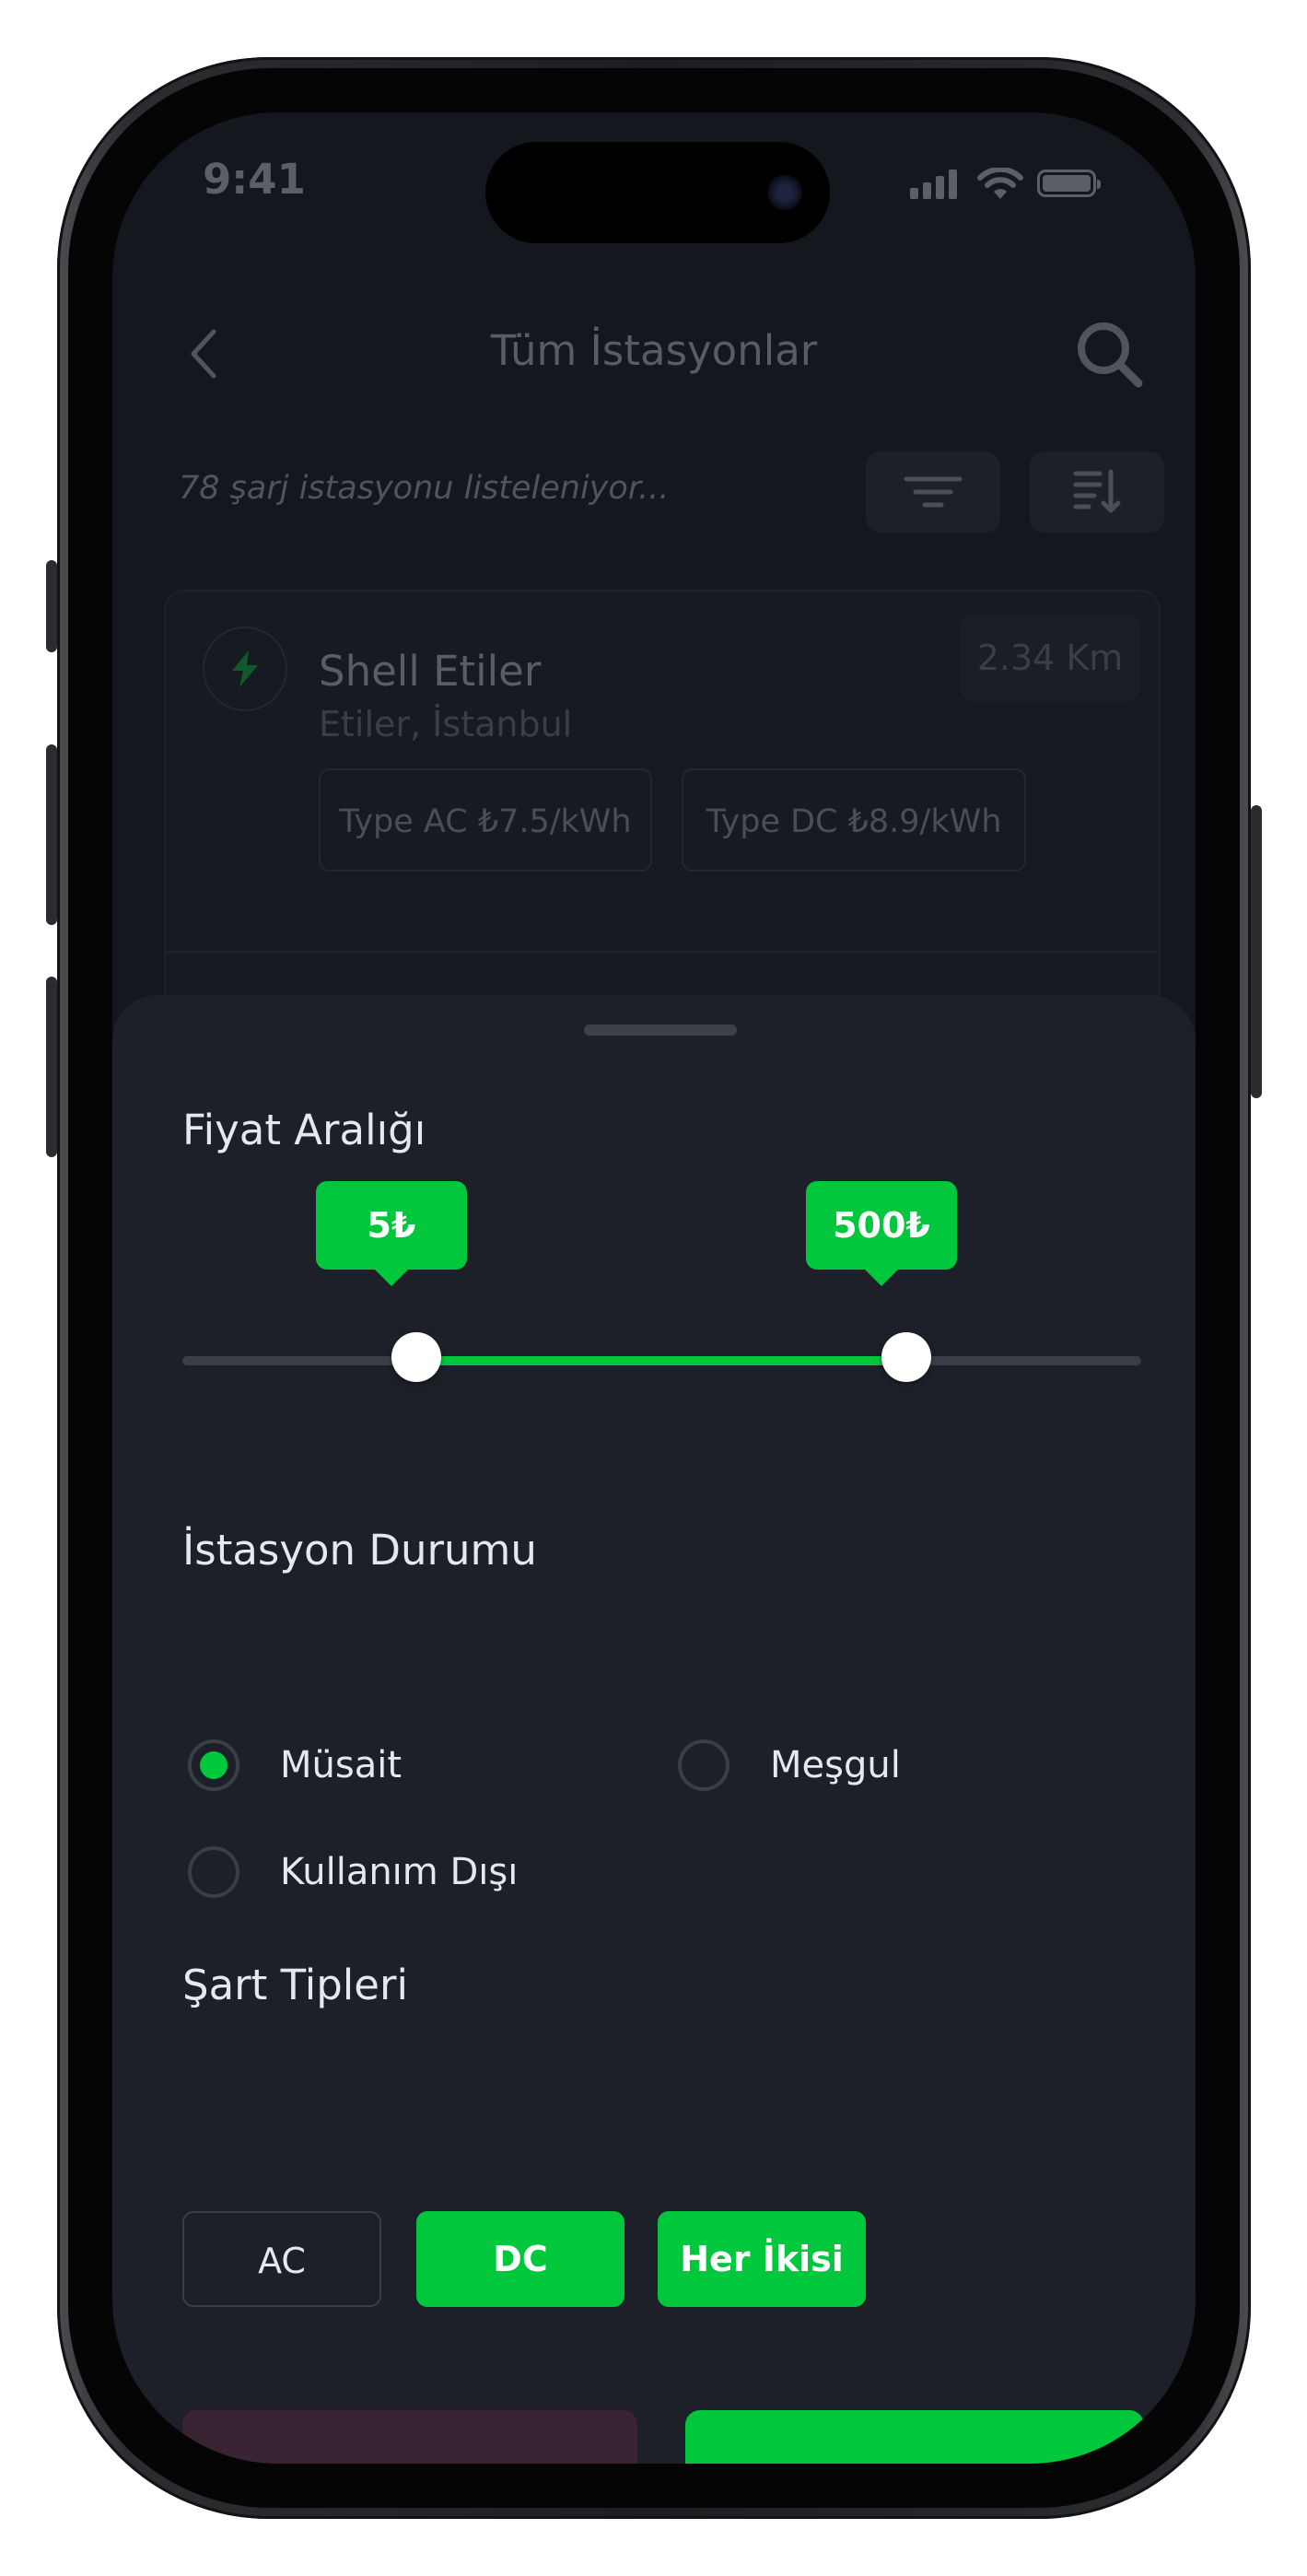  I want to click on sheet-drag-handle, so click(660, 1030).